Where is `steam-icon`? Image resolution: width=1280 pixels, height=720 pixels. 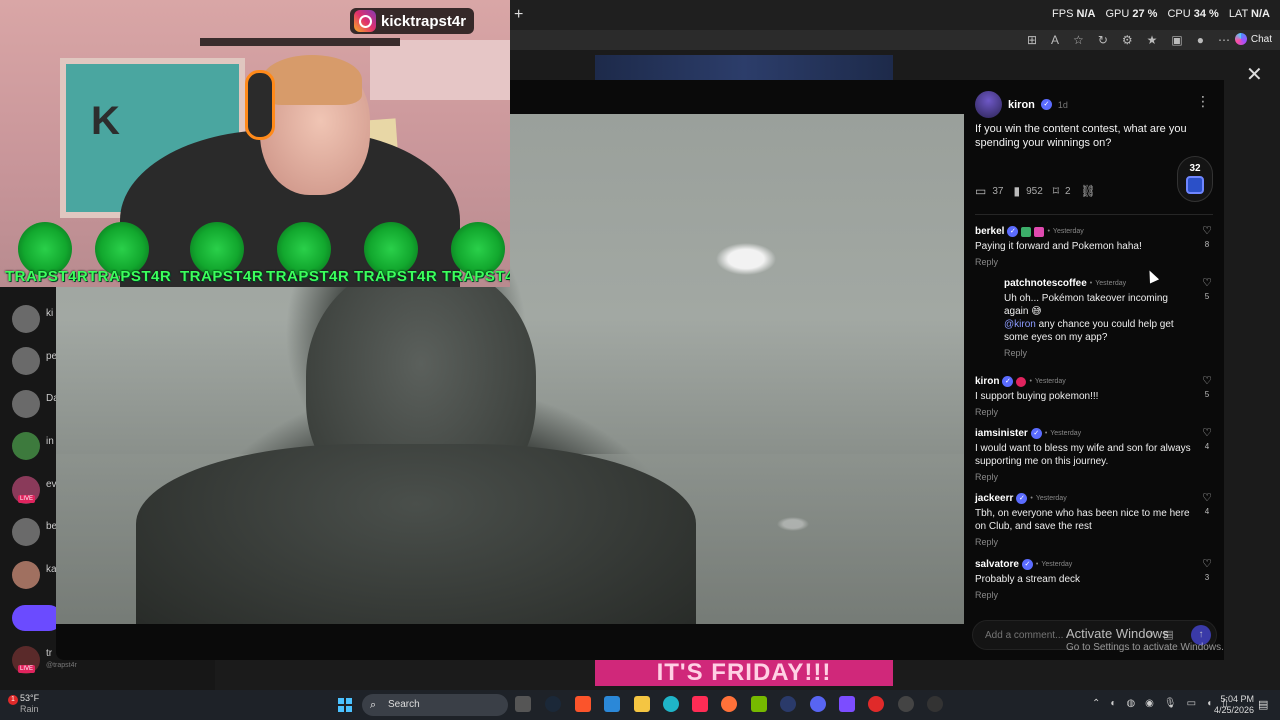
steam-icon is located at coordinates (553, 704).